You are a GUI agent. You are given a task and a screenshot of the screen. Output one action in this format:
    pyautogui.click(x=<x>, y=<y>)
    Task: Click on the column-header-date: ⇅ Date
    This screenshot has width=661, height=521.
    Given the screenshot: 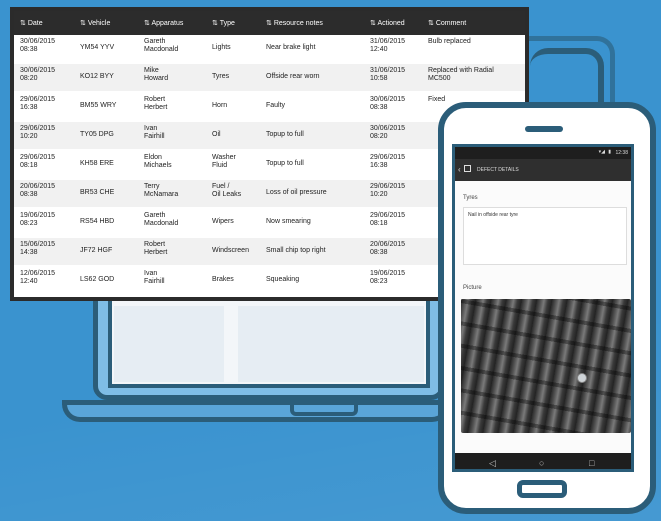 What is the action you would take?
    pyautogui.click(x=31, y=23)
    